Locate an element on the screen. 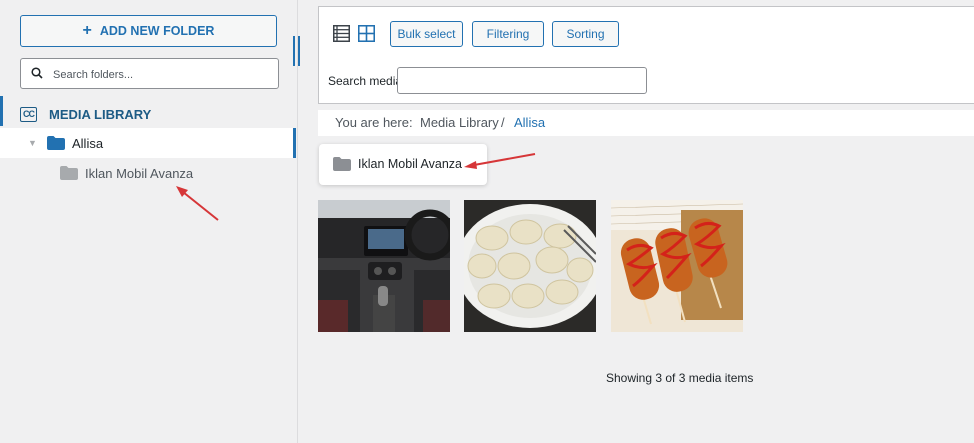 This screenshot has height=443, width=974. tree-folder-iklan-mobil-avanza: Iklan Mobil Avanza is located at coordinates (148, 174).